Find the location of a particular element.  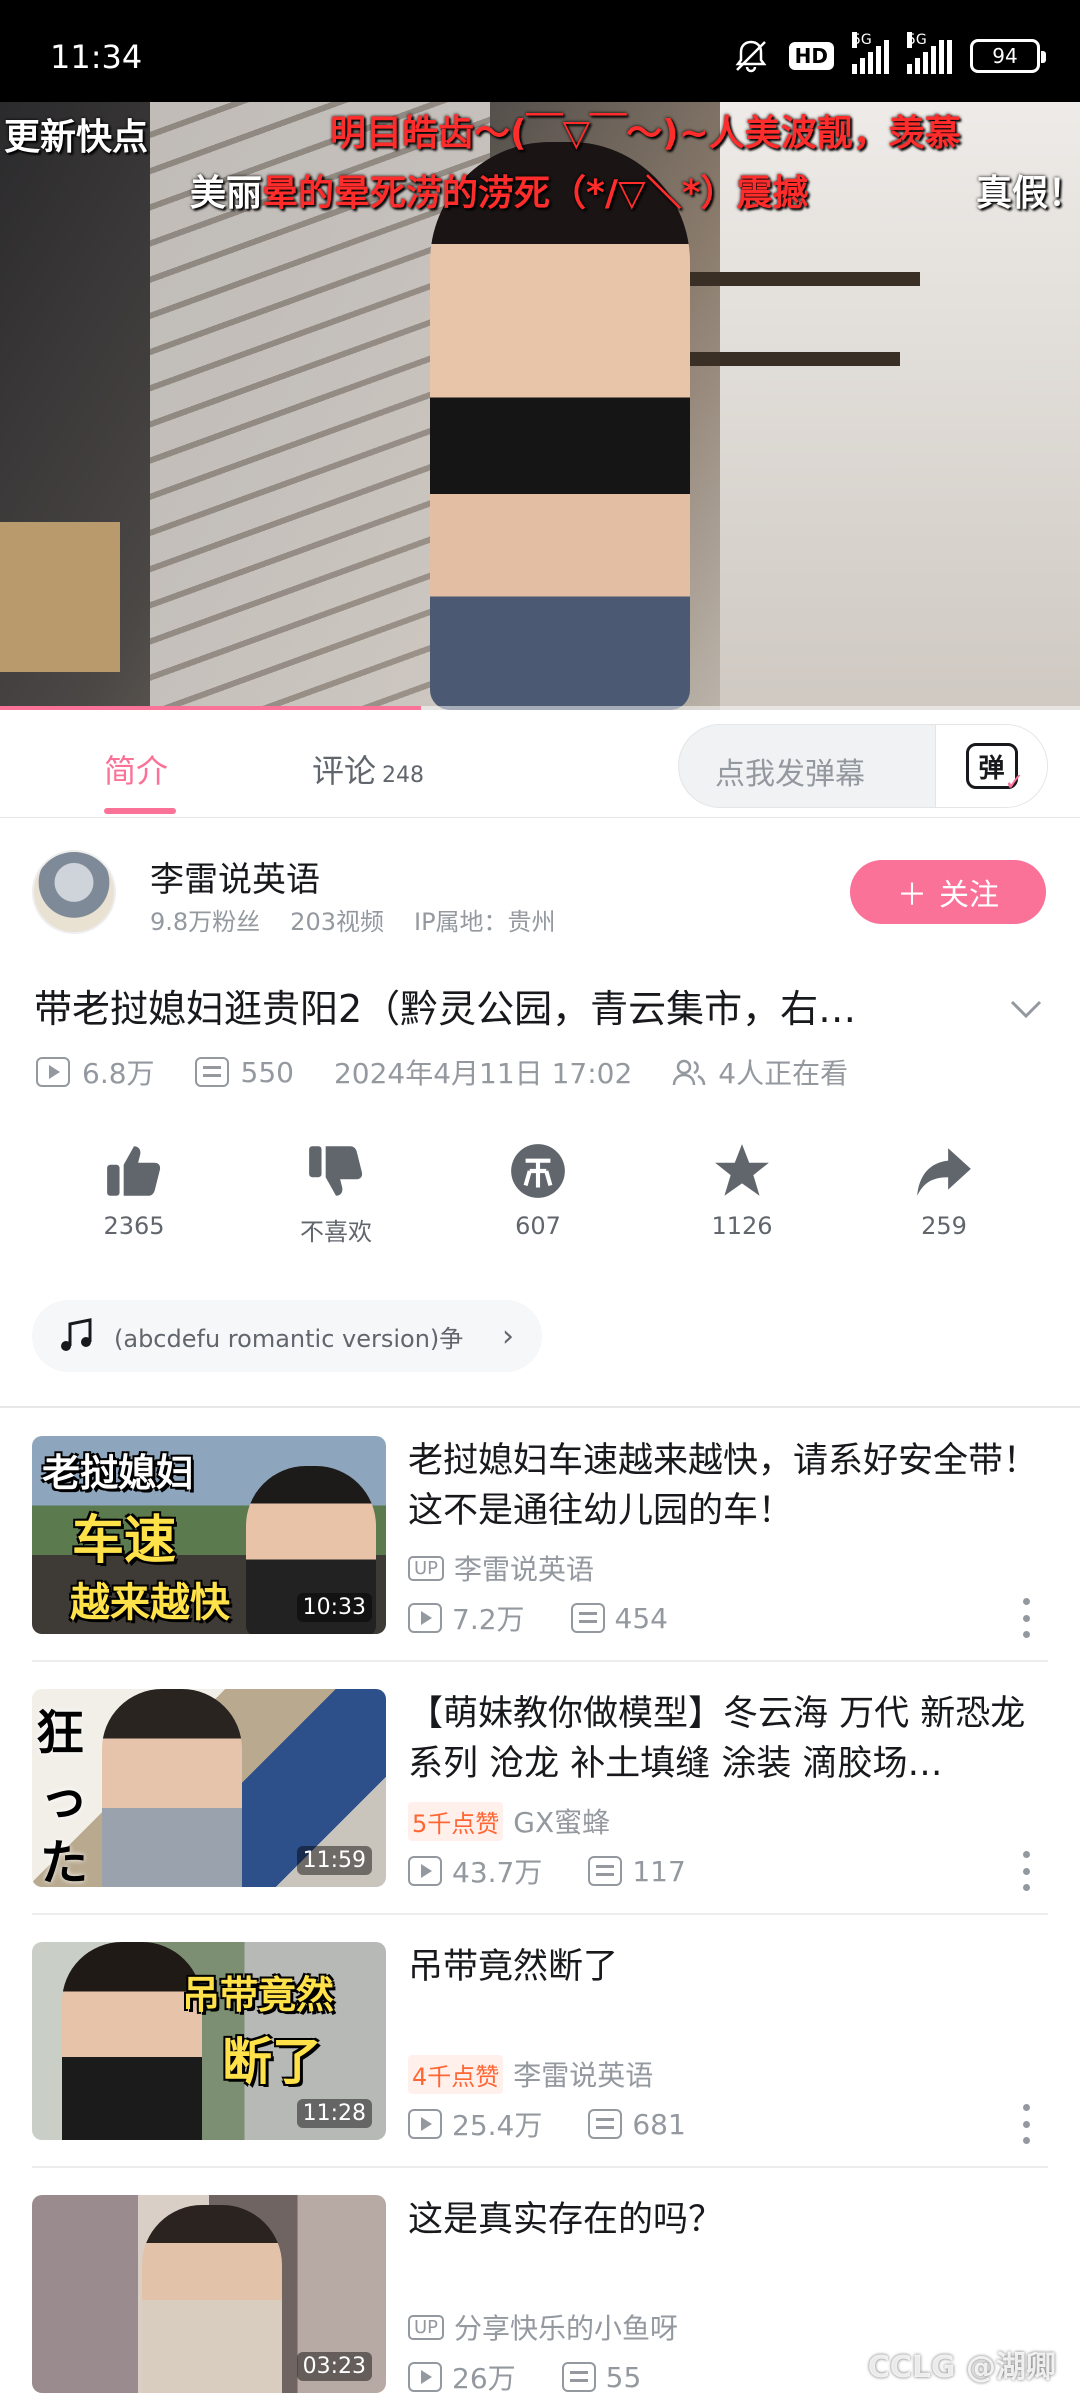

video-duration: 11:28 is located at coordinates (334, 2113).